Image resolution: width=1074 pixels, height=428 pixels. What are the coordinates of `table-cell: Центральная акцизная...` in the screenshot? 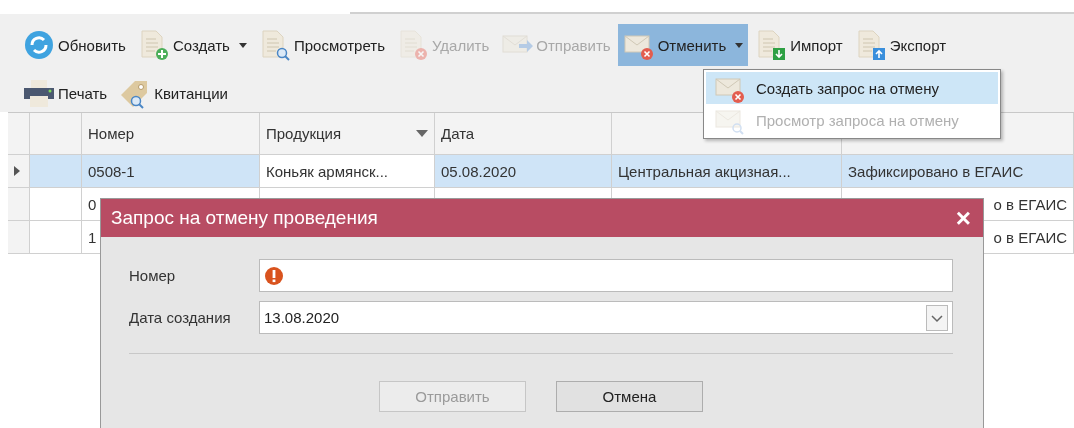 It's located at (727, 171).